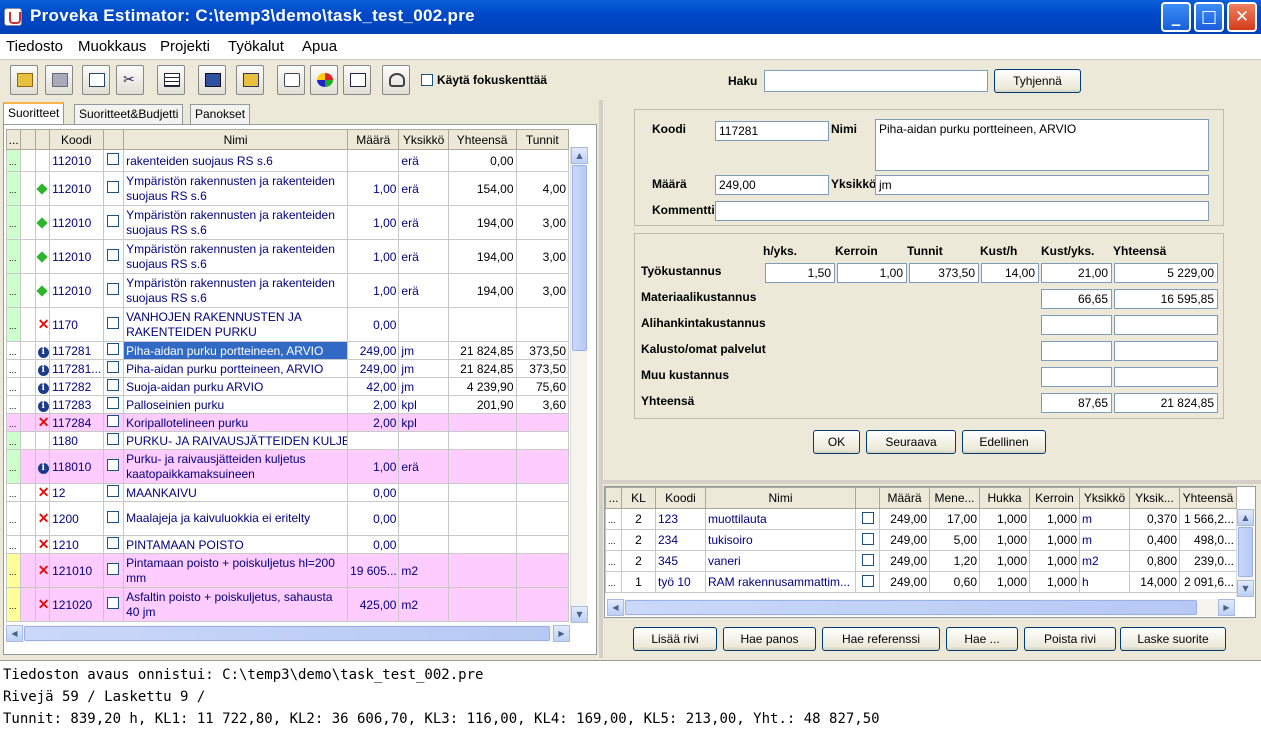  I want to click on resource-check-cell, so click(867, 519).